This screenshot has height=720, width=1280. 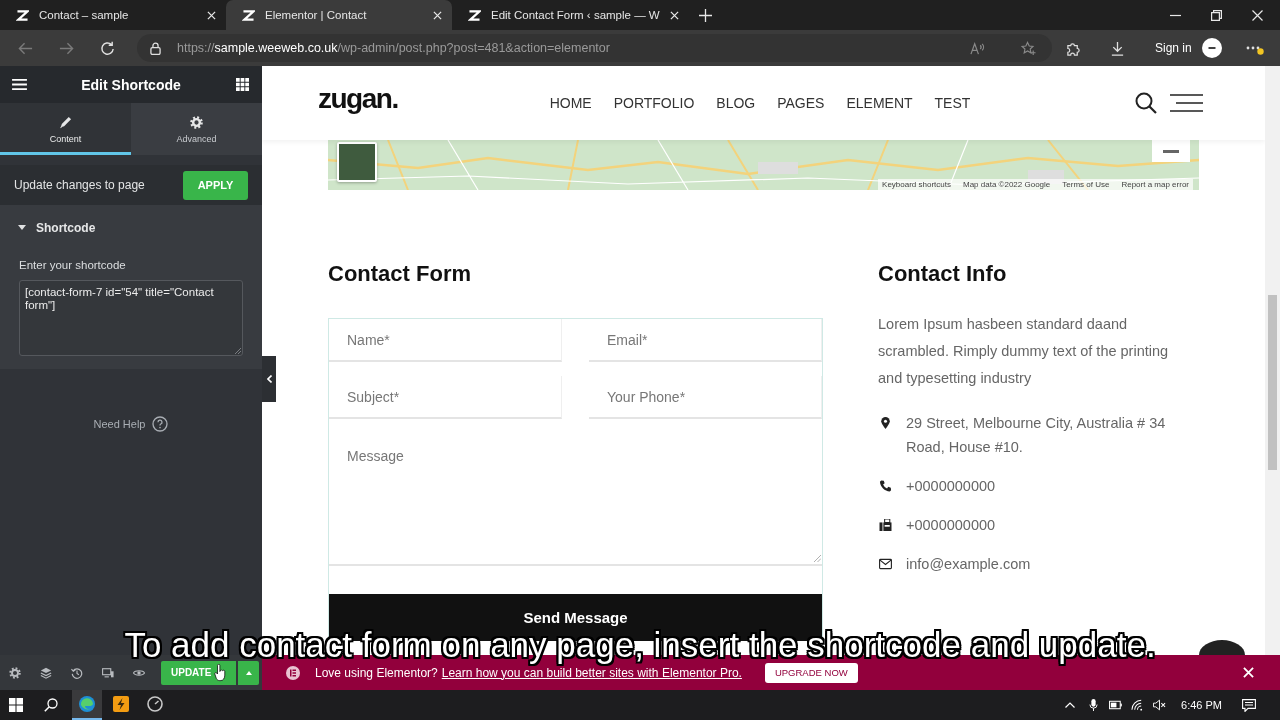 I want to click on puzzle-icon, so click(x=1073, y=48).